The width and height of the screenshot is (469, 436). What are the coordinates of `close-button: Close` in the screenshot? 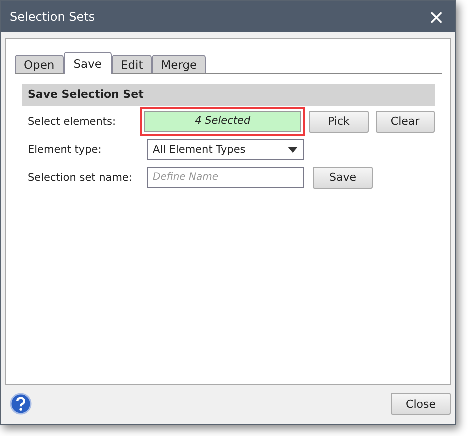 It's located at (421, 404).